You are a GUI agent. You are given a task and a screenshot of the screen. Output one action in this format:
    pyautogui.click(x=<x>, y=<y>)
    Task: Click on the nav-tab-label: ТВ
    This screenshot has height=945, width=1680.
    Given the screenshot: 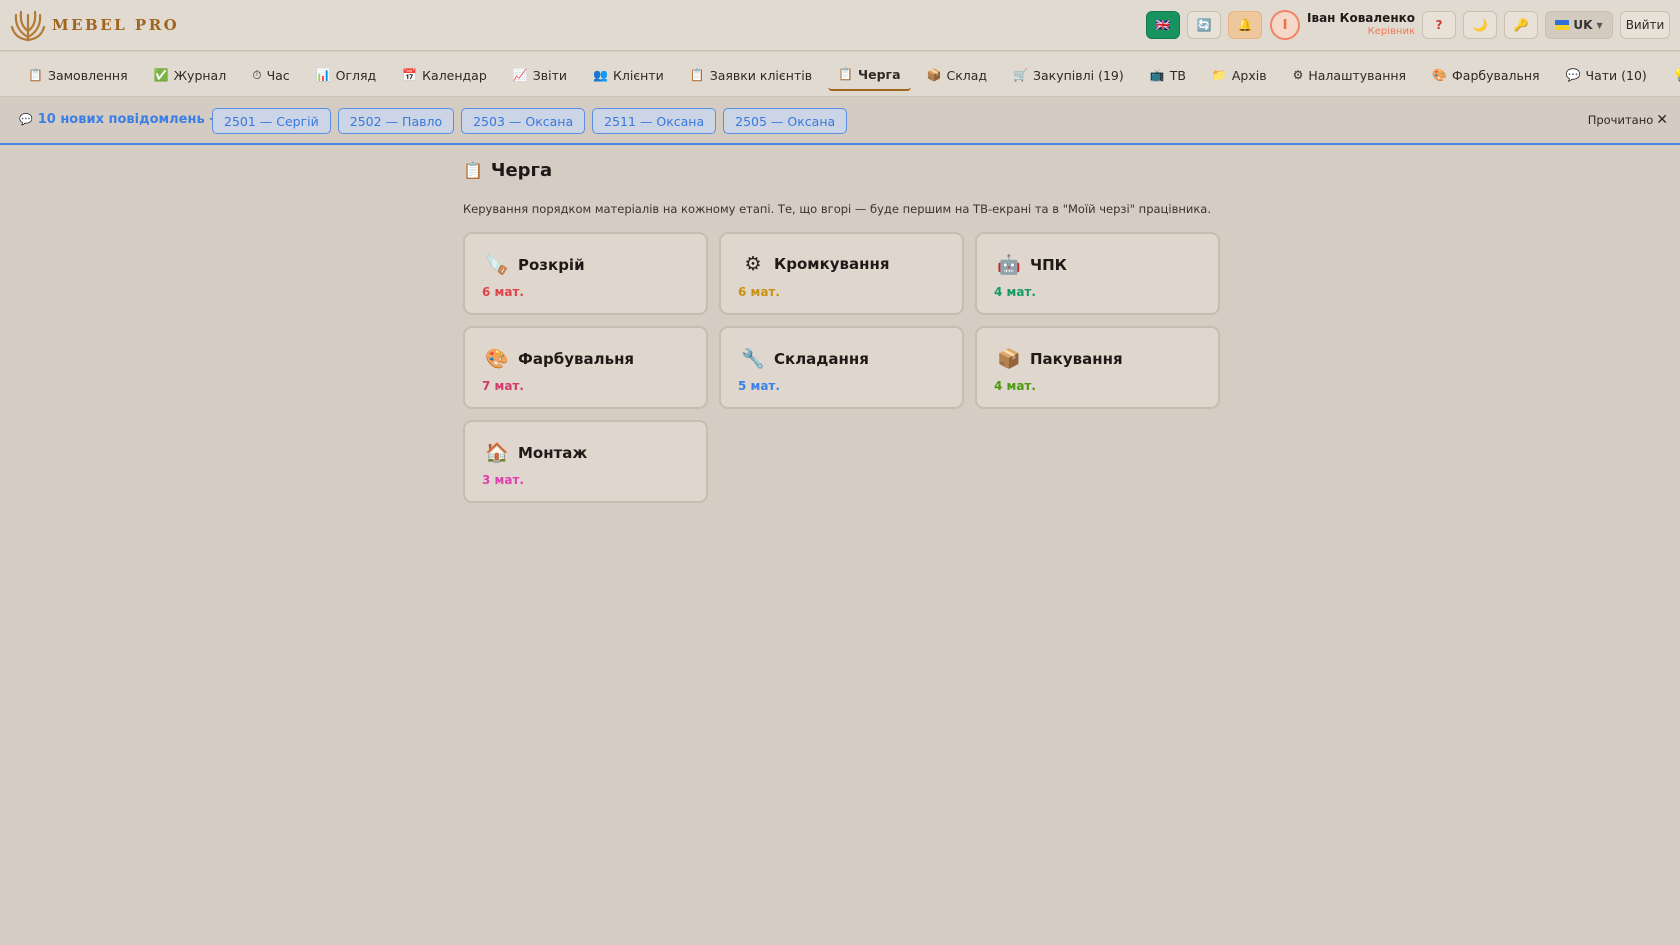 What is the action you would take?
    pyautogui.click(x=1177, y=75)
    